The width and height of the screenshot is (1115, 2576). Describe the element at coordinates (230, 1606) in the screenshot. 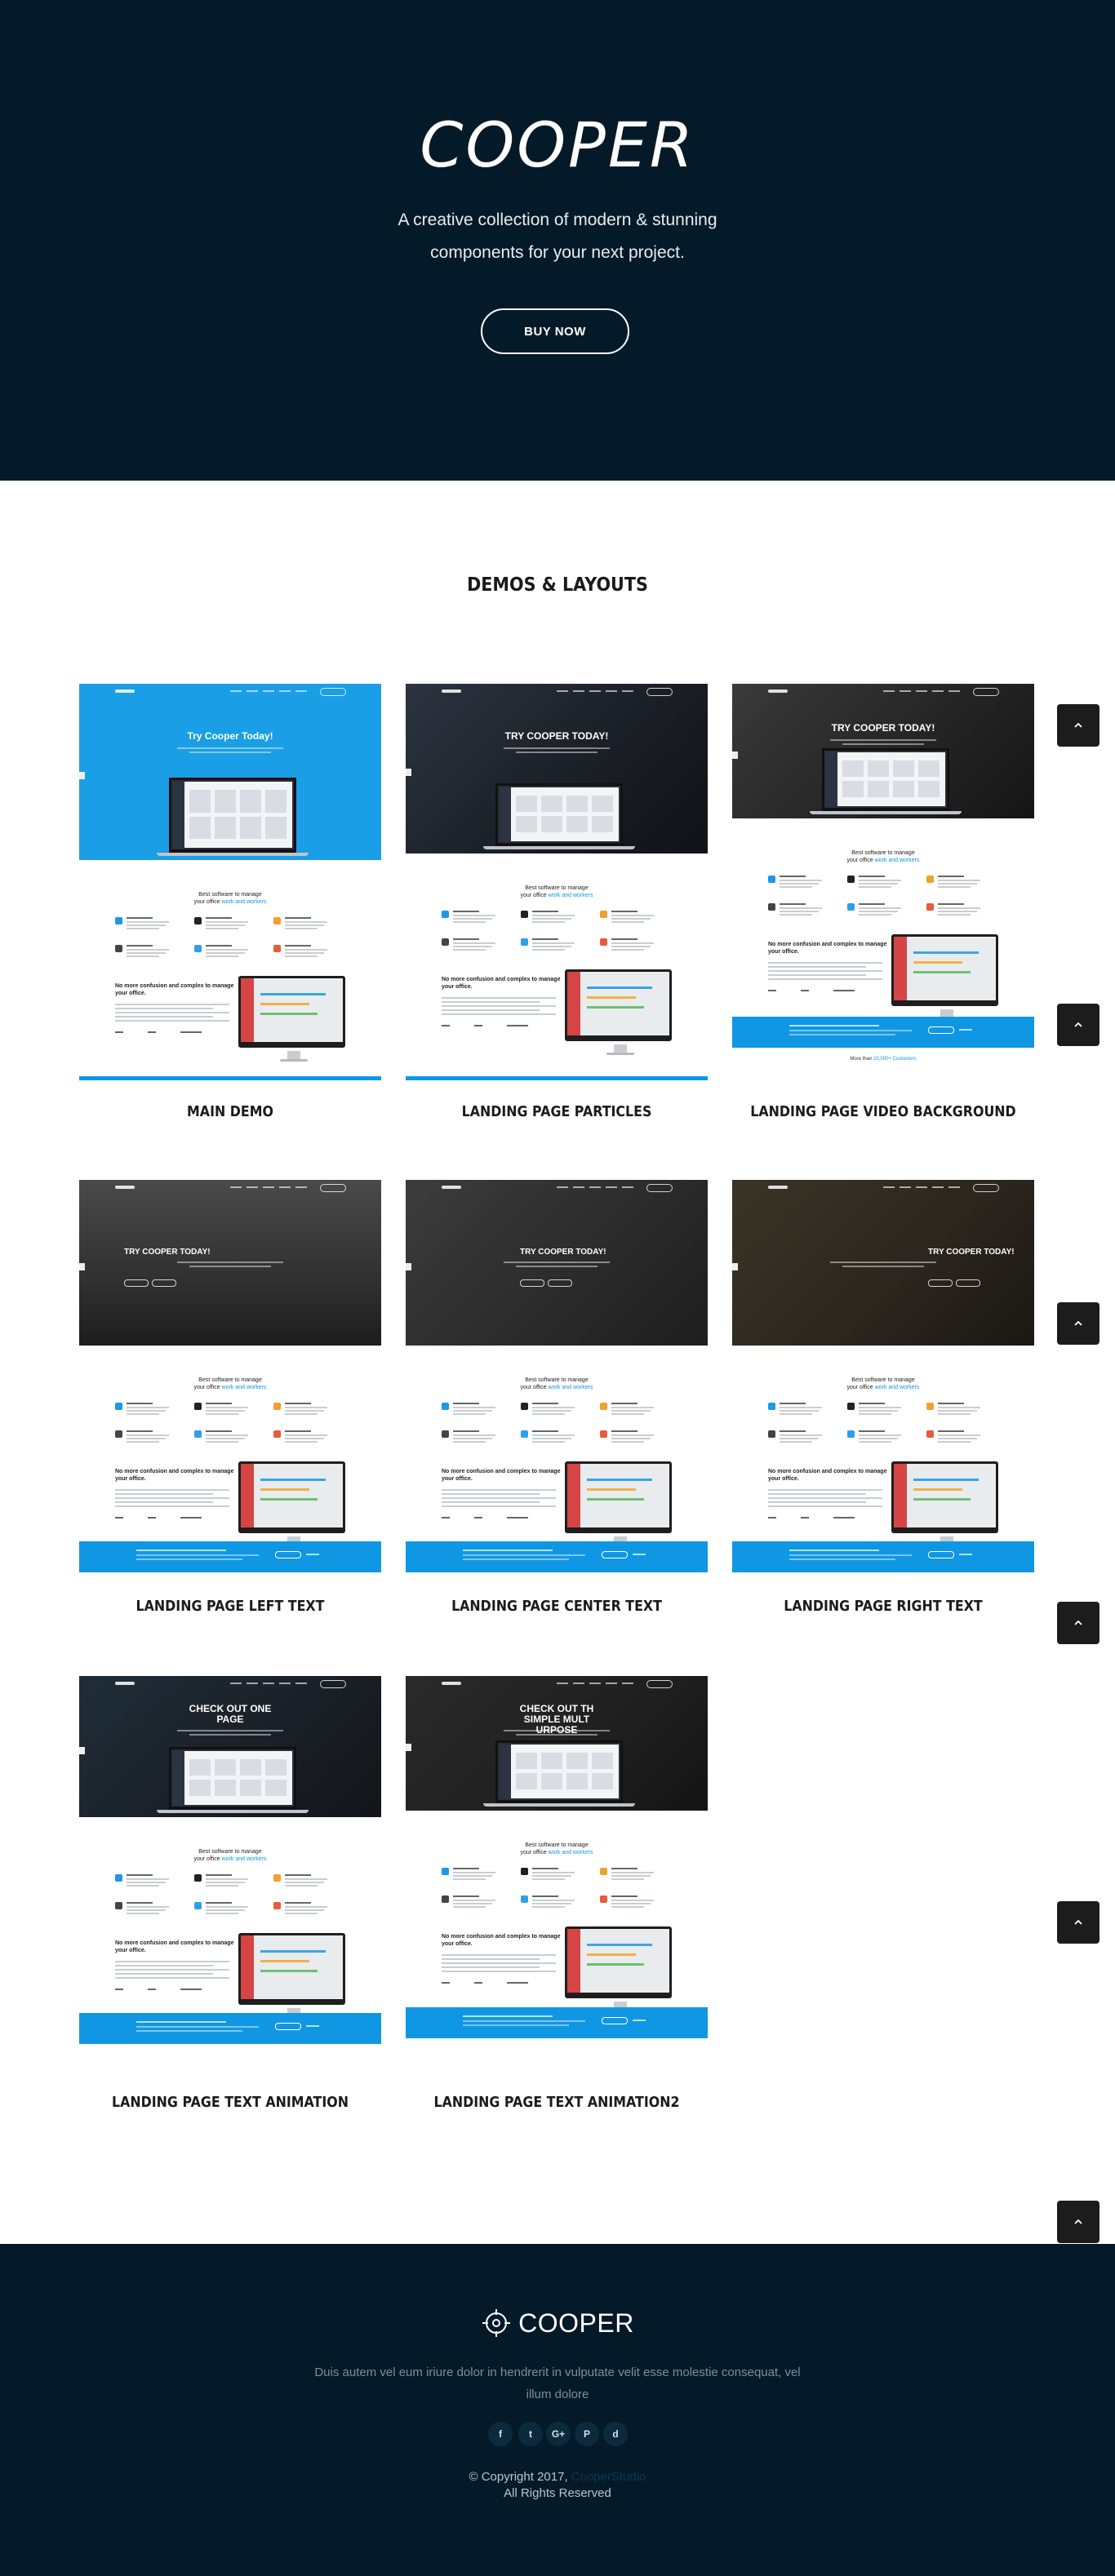

I see `demo-card-label: LANDING PAGE LEFT TEXT` at that location.